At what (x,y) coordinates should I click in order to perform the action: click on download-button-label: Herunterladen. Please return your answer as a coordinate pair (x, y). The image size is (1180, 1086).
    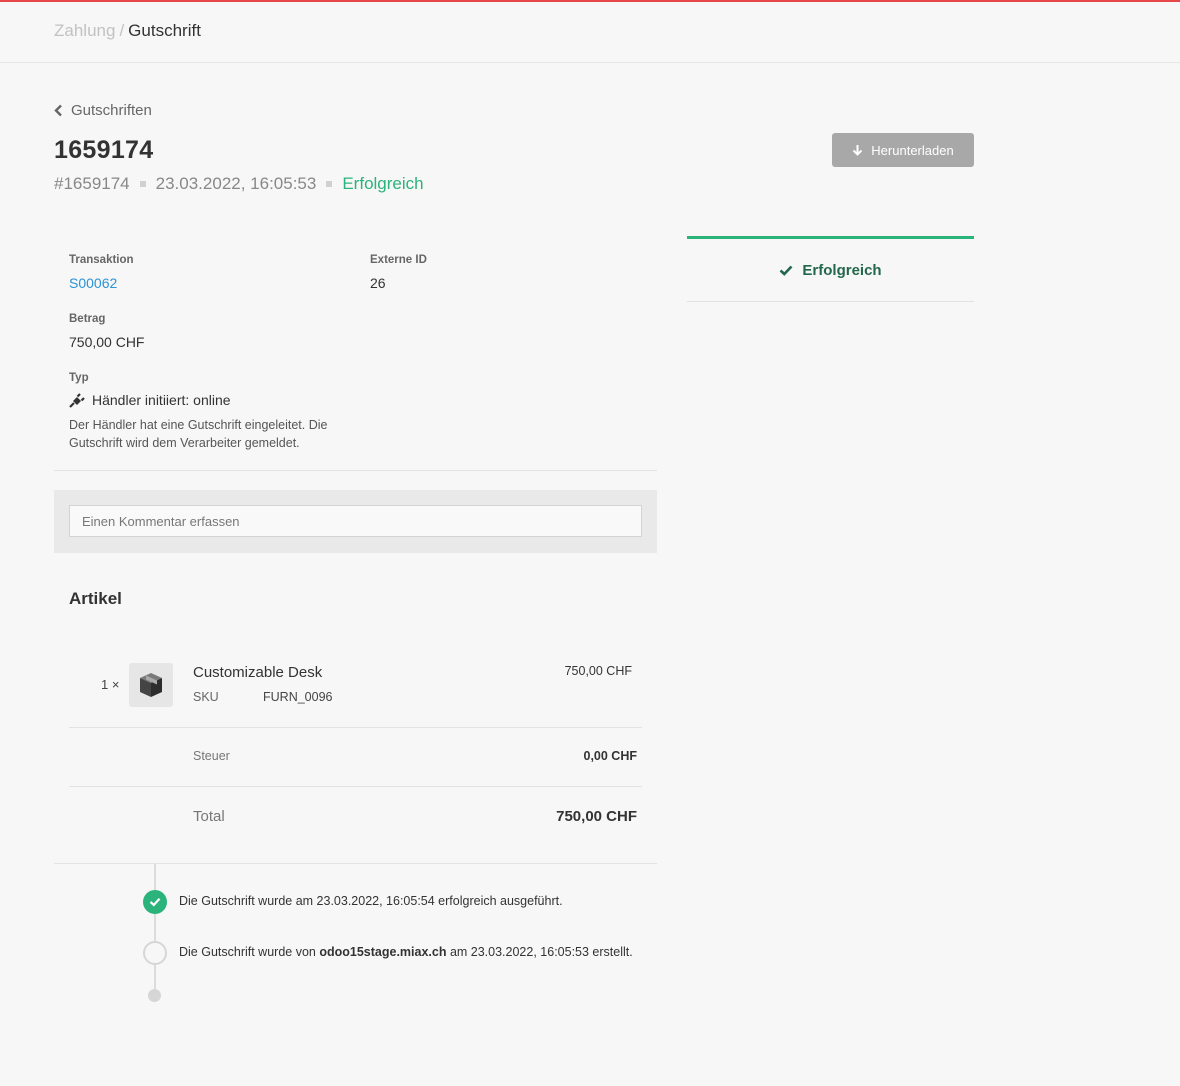
    Looking at the image, I should click on (912, 150).